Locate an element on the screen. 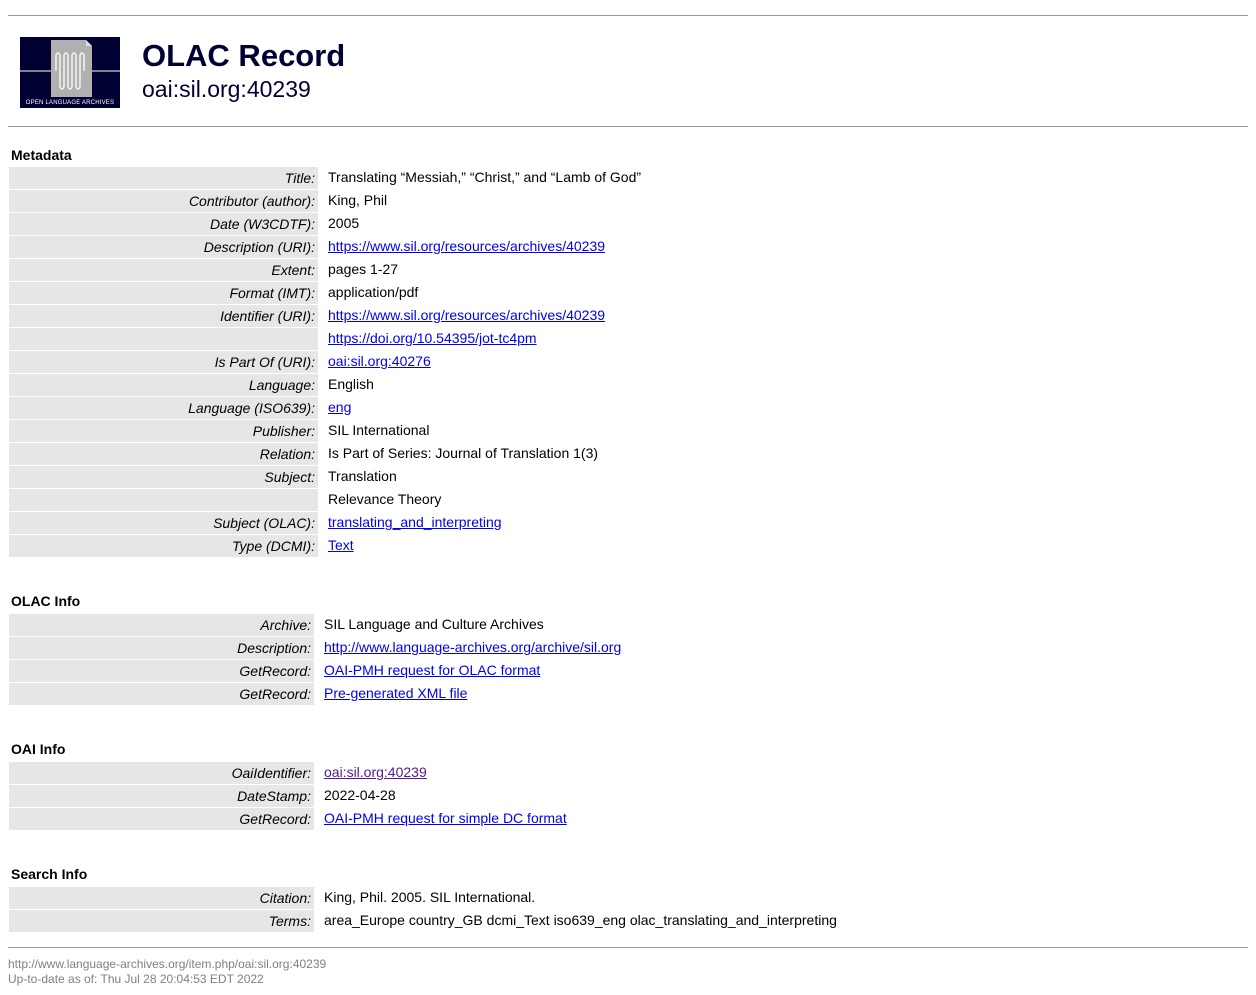 The height and width of the screenshot is (995, 1256). field-value: https://doi.org/10.54395/jot-tc4pm is located at coordinates (427, 338).